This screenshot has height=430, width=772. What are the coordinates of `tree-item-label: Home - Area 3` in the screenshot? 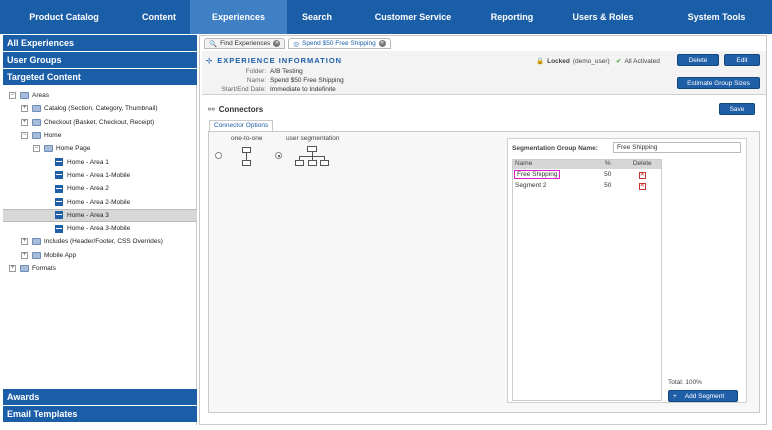 It's located at (88, 215).